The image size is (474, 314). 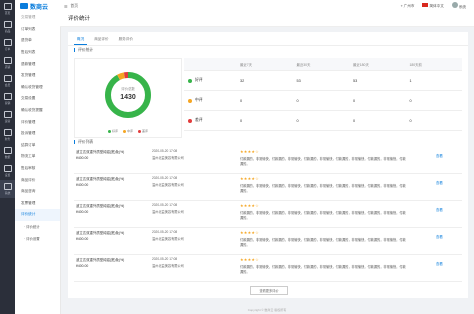 I want to click on stat-row-type-label: 差评, so click(x=199, y=120).